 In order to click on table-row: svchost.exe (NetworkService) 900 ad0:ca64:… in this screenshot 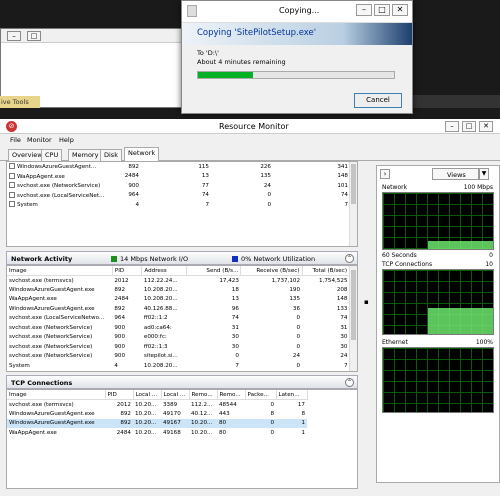, I will do `click(178, 328)`.